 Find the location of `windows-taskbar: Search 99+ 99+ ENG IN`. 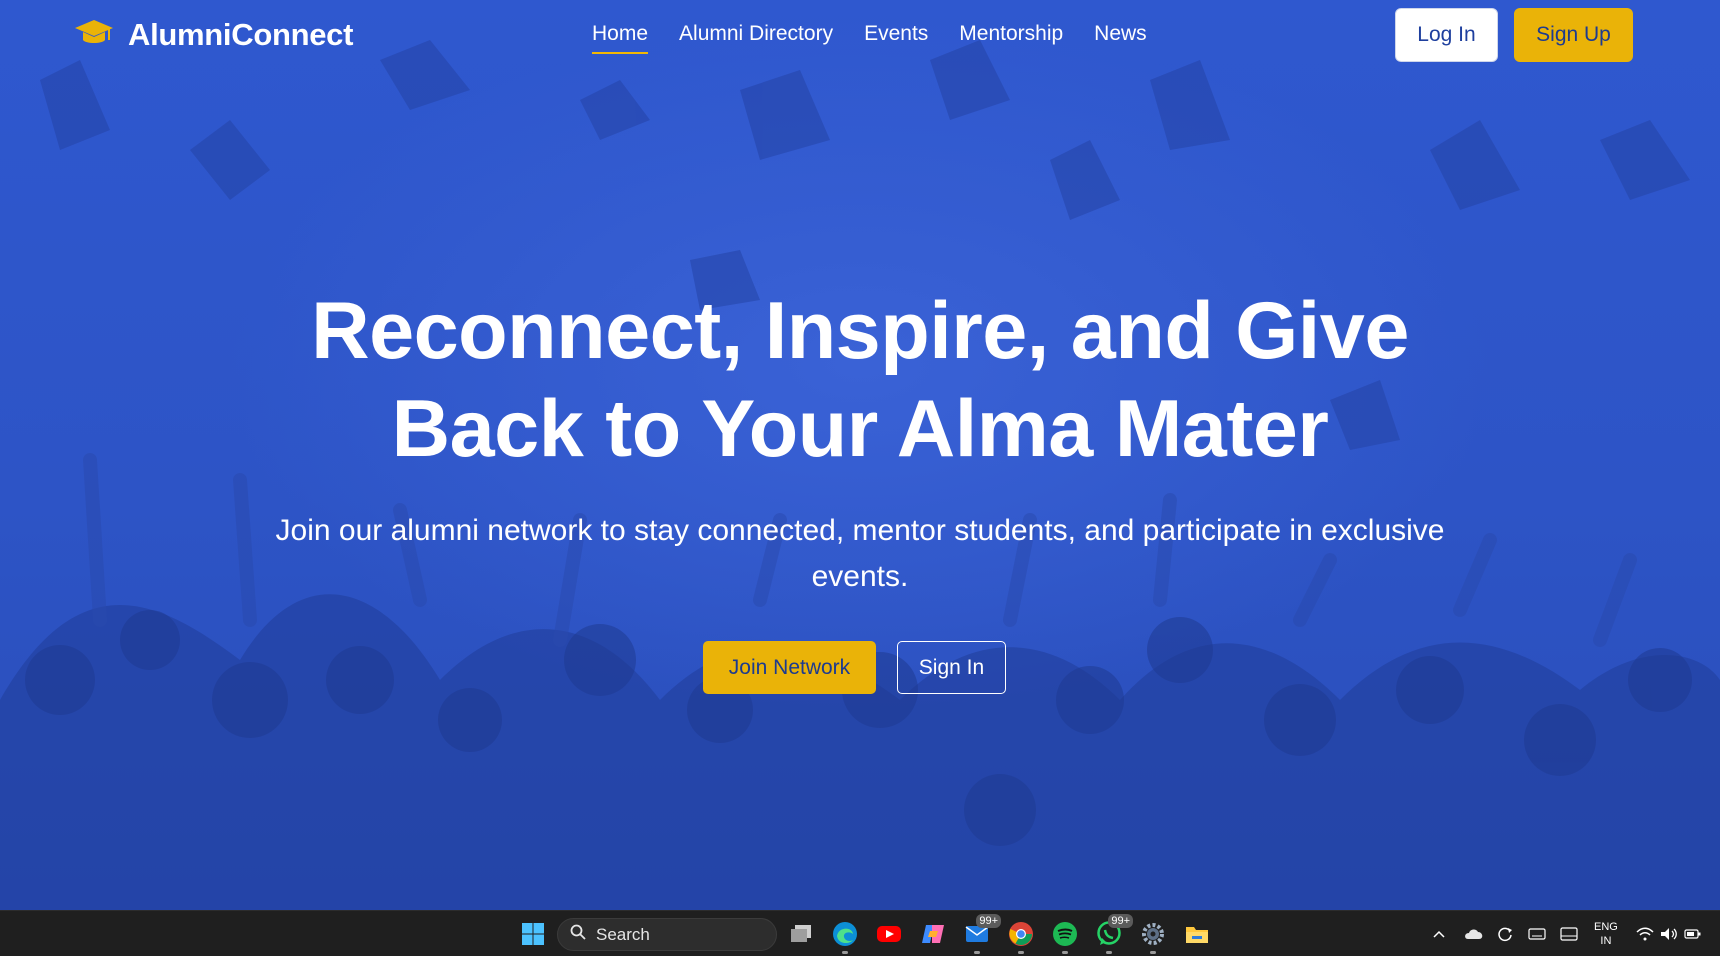

windows-taskbar: Search 99+ 99+ ENG IN is located at coordinates (860, 933).